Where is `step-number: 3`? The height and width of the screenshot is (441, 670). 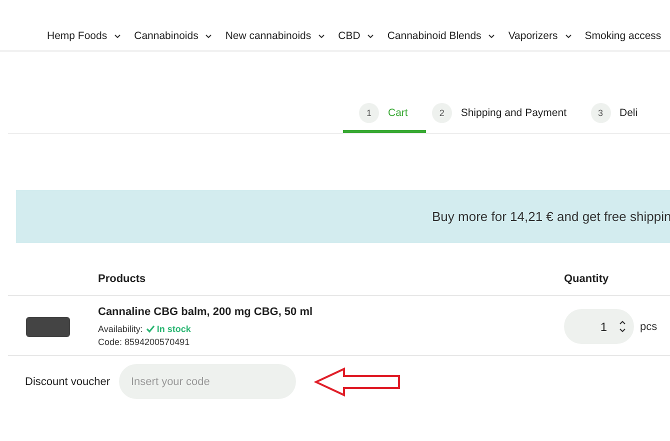
step-number: 3 is located at coordinates (600, 113).